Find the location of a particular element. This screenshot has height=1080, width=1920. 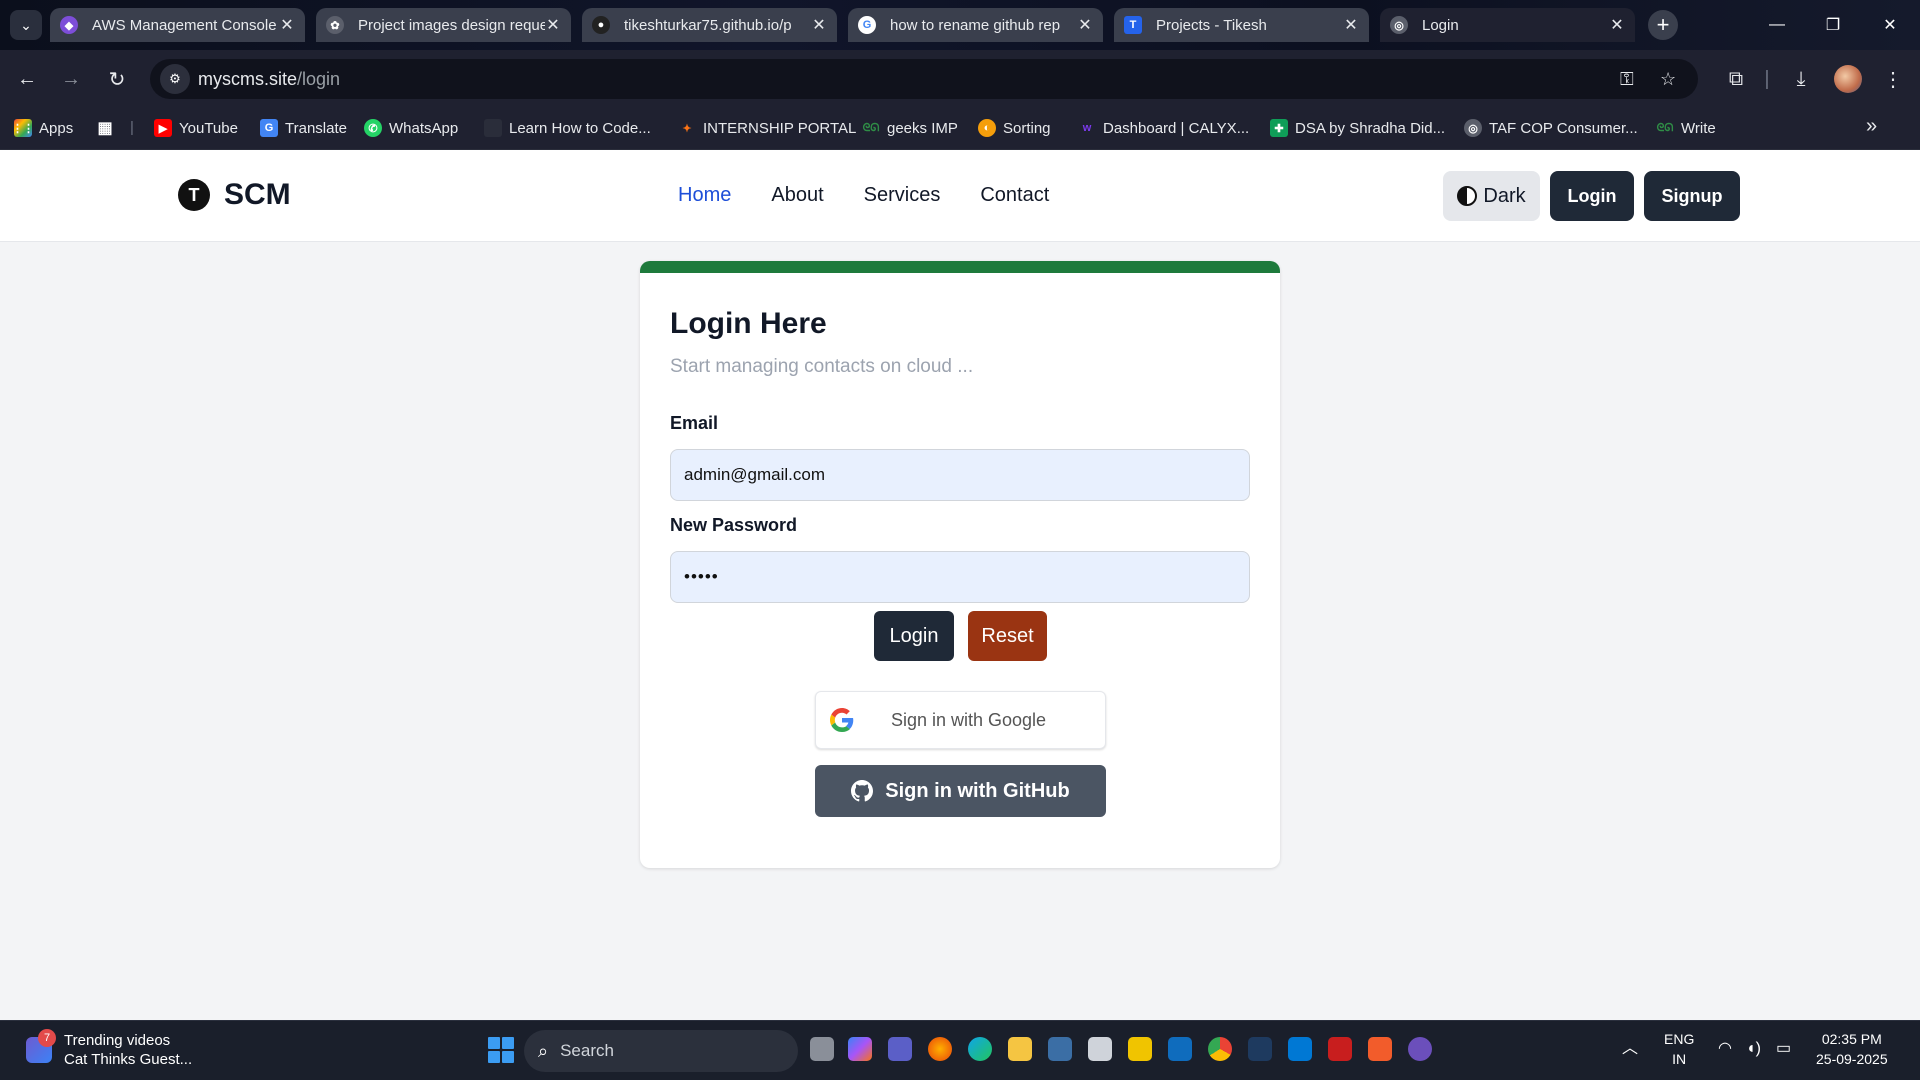

show-hidden-icons-icon: ︿ is located at coordinates (1630, 1049).